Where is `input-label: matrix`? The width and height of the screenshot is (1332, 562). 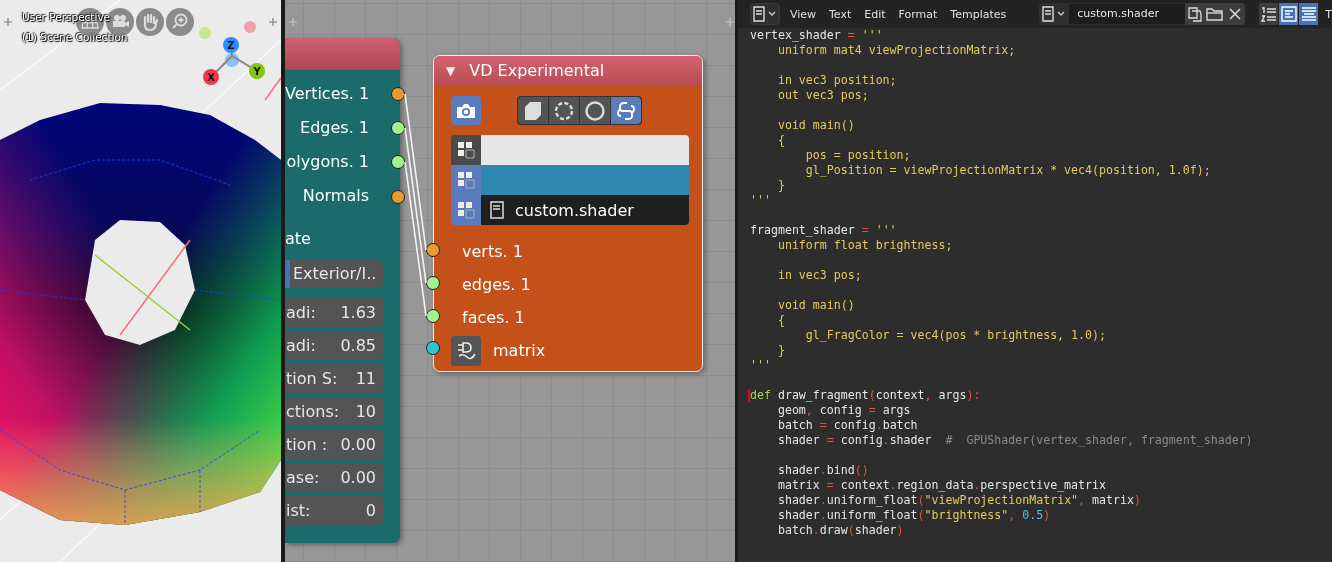 input-label: matrix is located at coordinates (519, 350).